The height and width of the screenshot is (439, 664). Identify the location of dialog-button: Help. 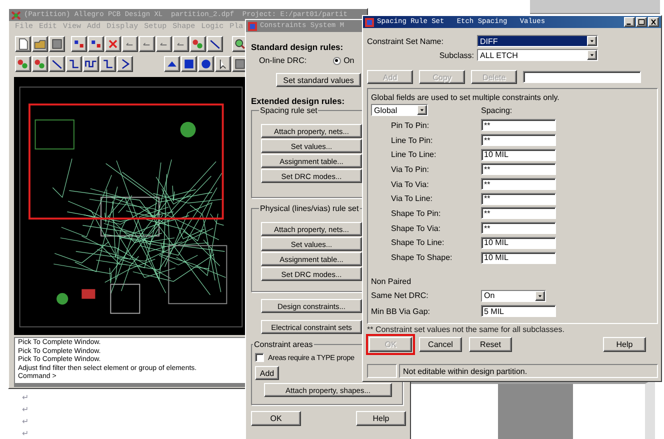
(624, 344).